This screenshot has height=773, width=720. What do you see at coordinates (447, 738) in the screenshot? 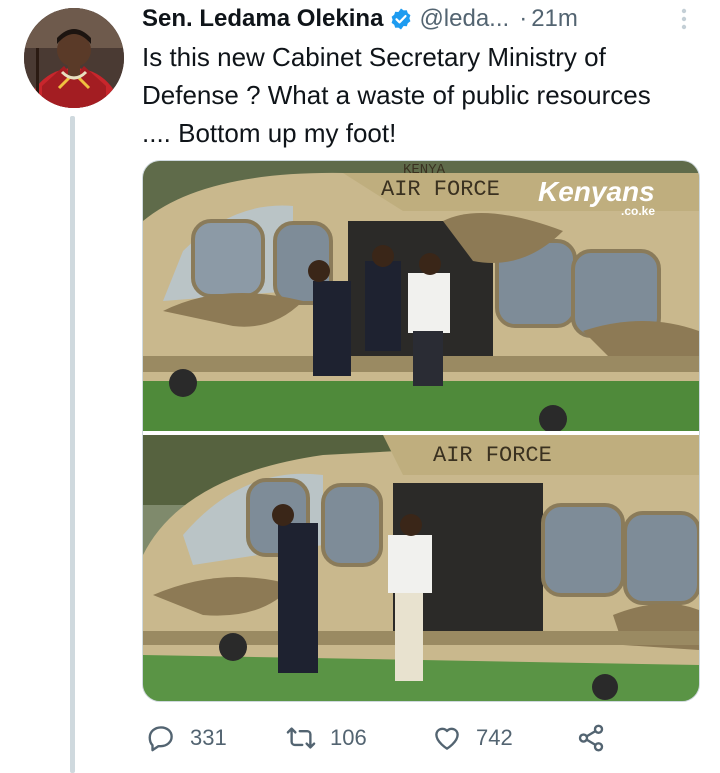
I see `heart-icon` at bounding box center [447, 738].